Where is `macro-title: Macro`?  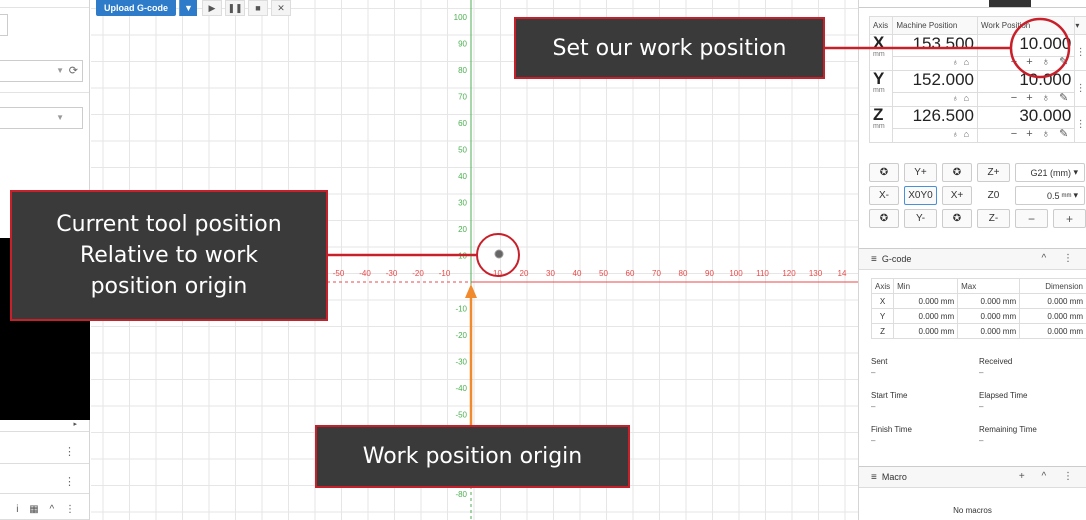 macro-title: Macro is located at coordinates (894, 477).